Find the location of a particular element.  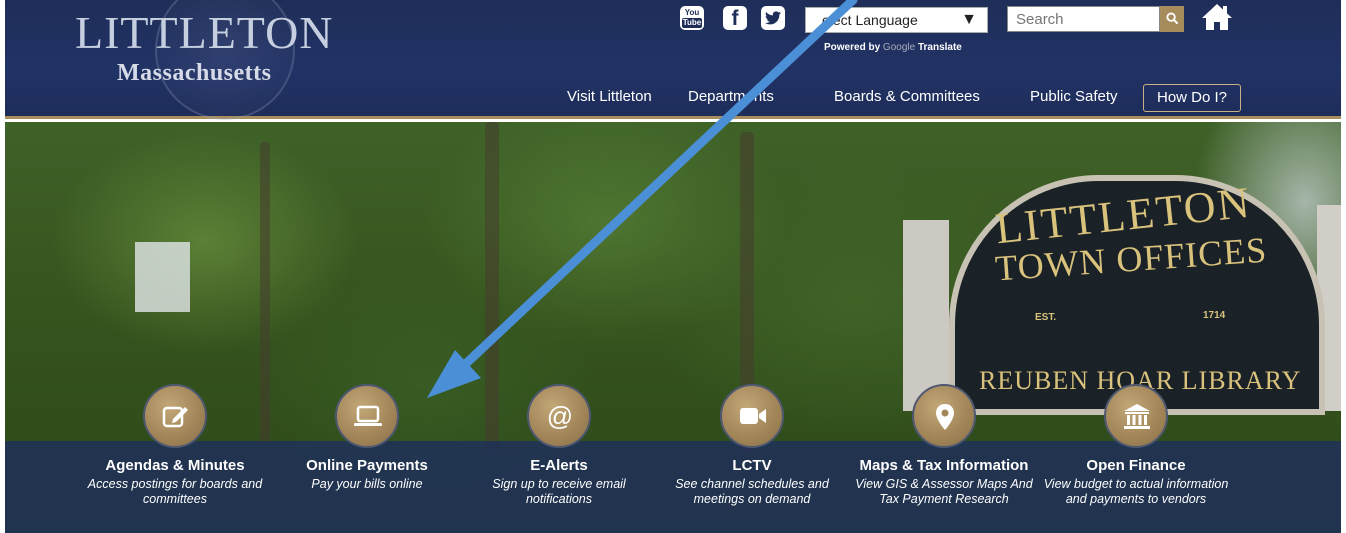

home-button is located at coordinates (1217, 17).